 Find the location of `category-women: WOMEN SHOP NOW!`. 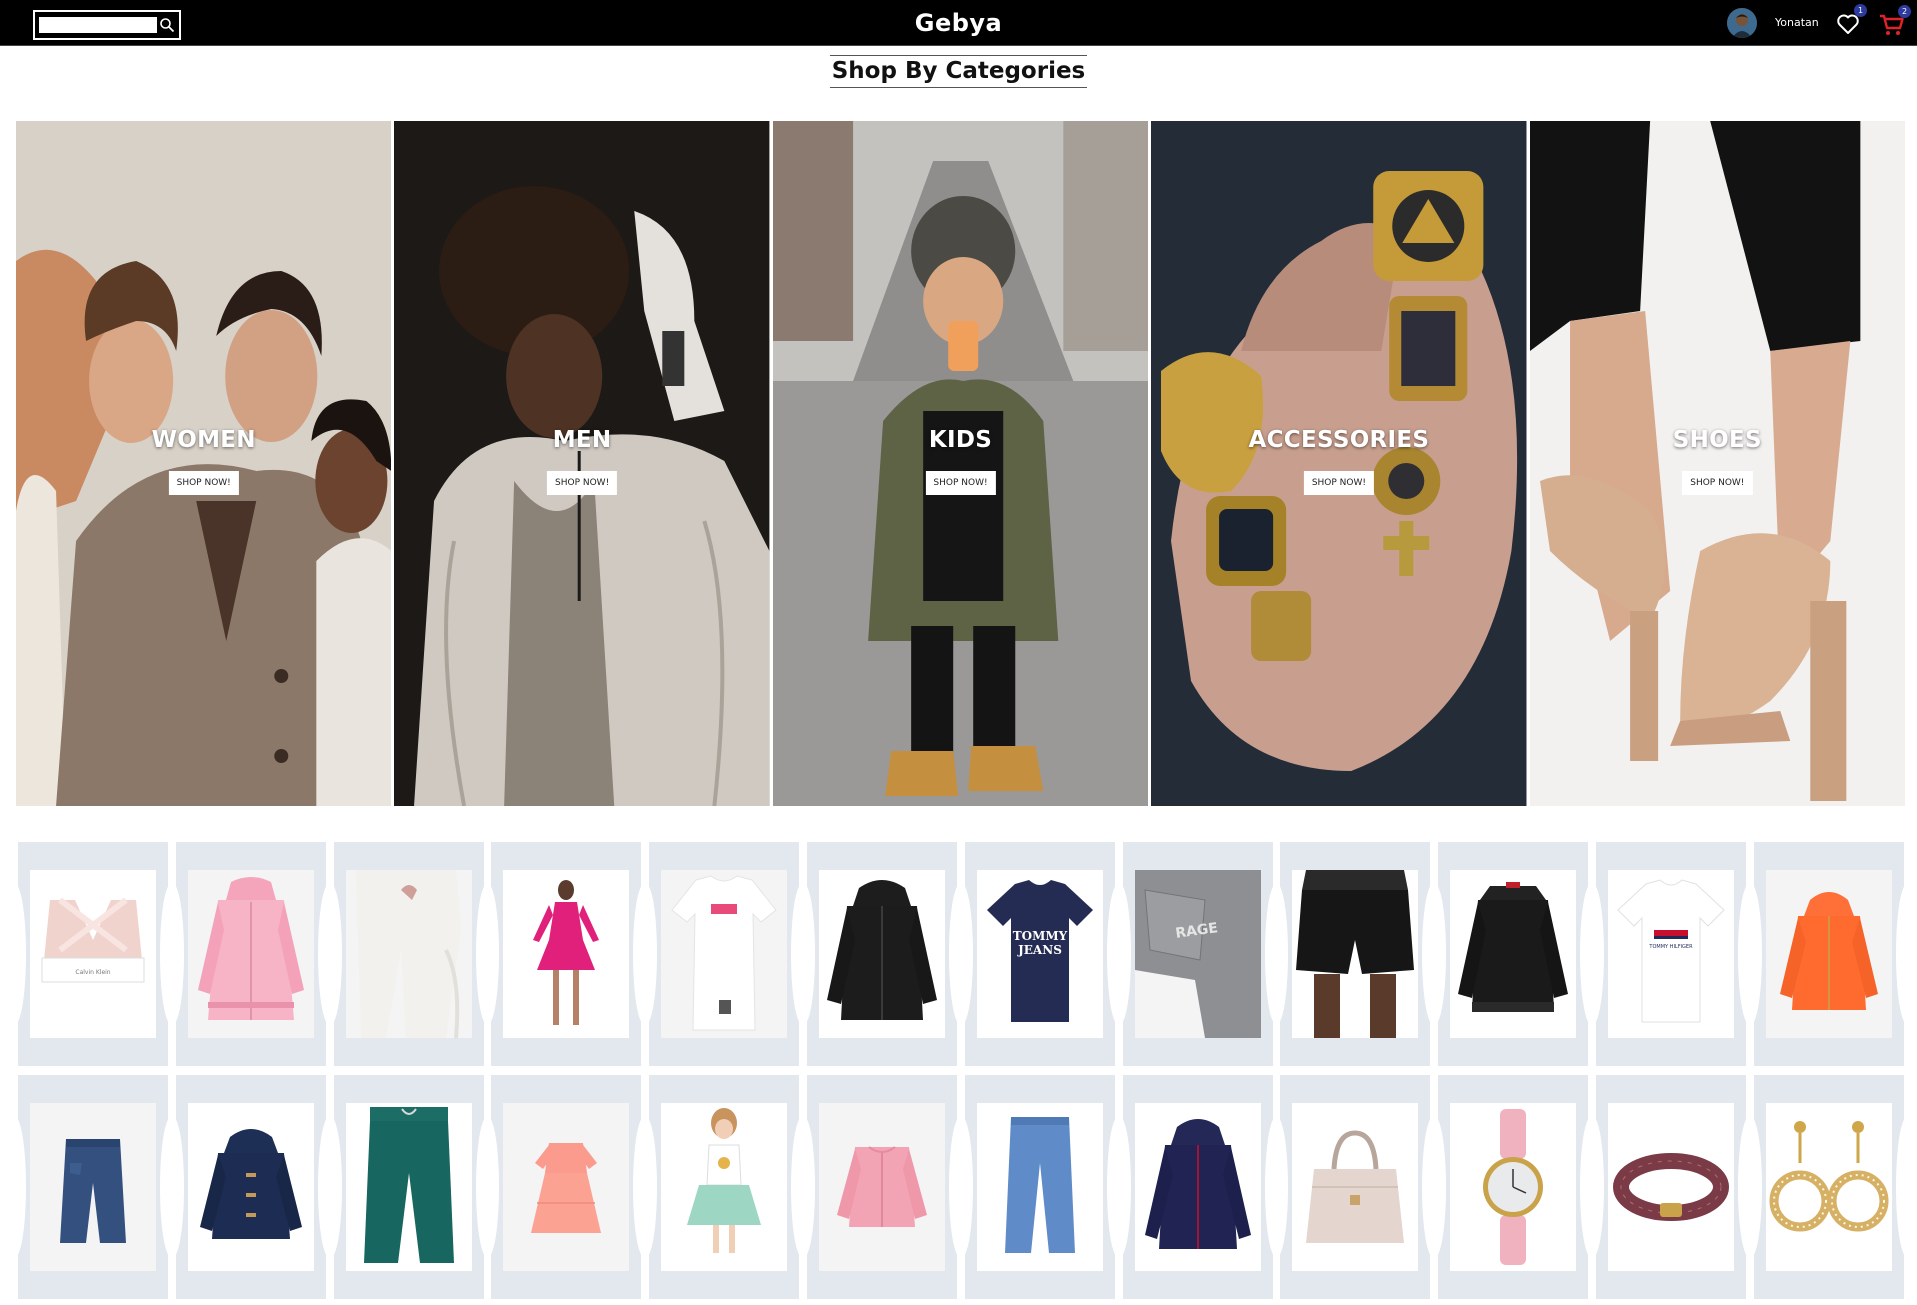

category-women: WOMEN SHOP NOW! is located at coordinates (204, 463).